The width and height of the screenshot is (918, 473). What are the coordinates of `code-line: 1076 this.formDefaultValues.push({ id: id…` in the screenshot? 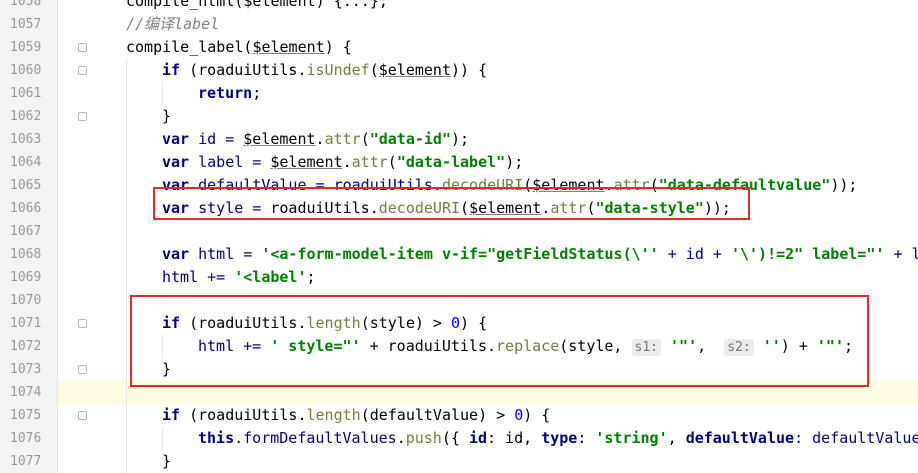 It's located at (459, 438).